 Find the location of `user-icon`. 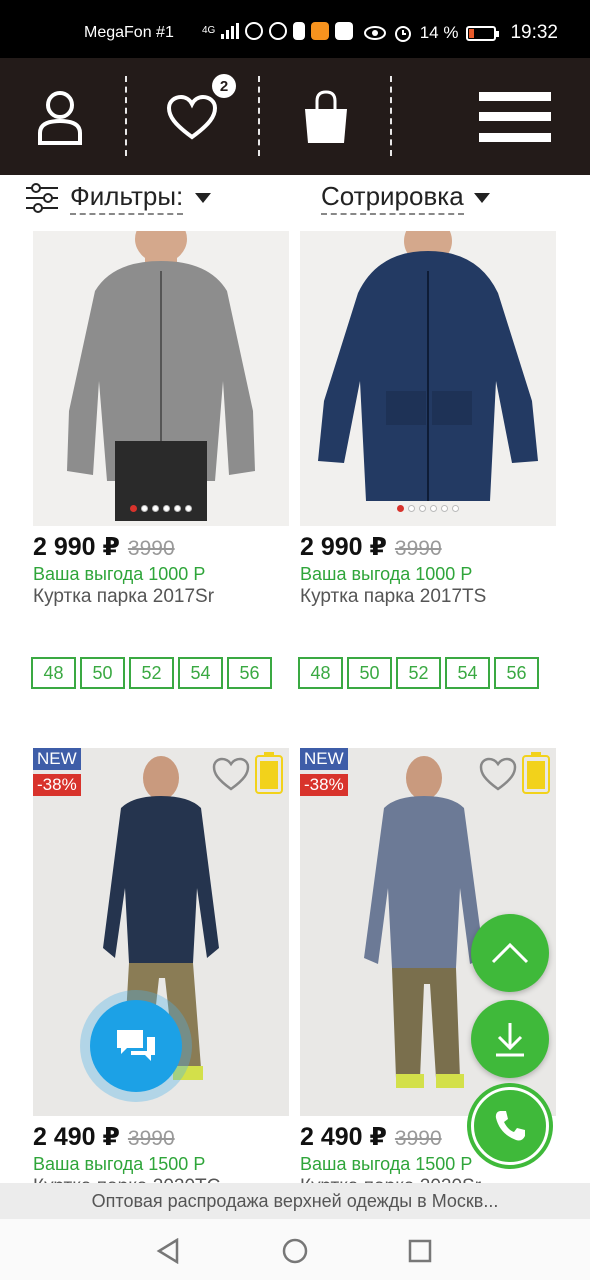

user-icon is located at coordinates (60, 117).